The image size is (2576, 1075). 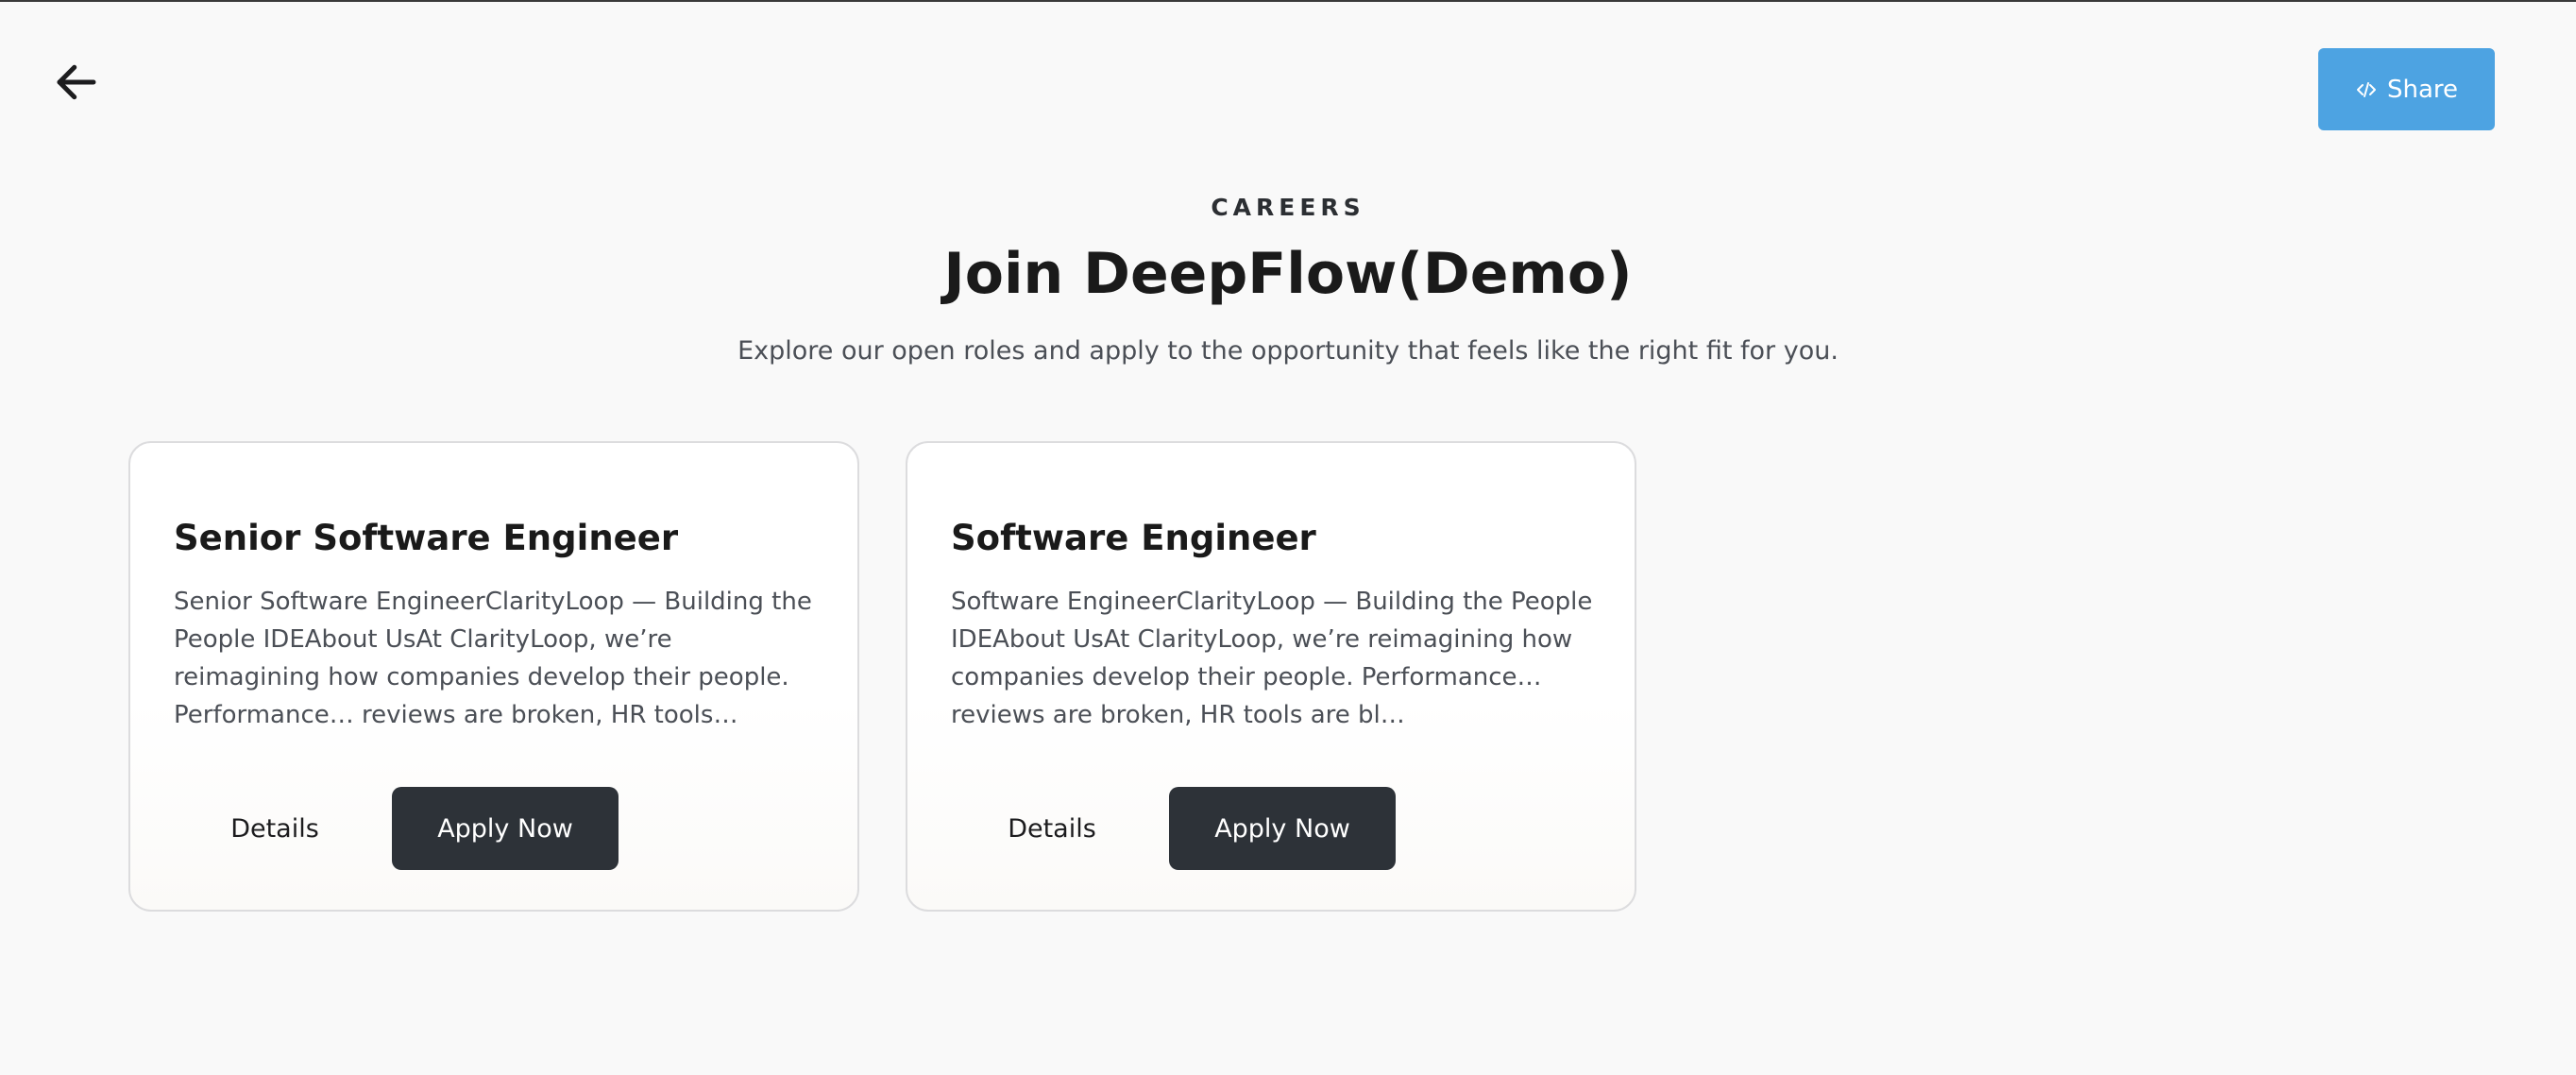 I want to click on job-title: Senior Software Engineer, so click(x=426, y=538).